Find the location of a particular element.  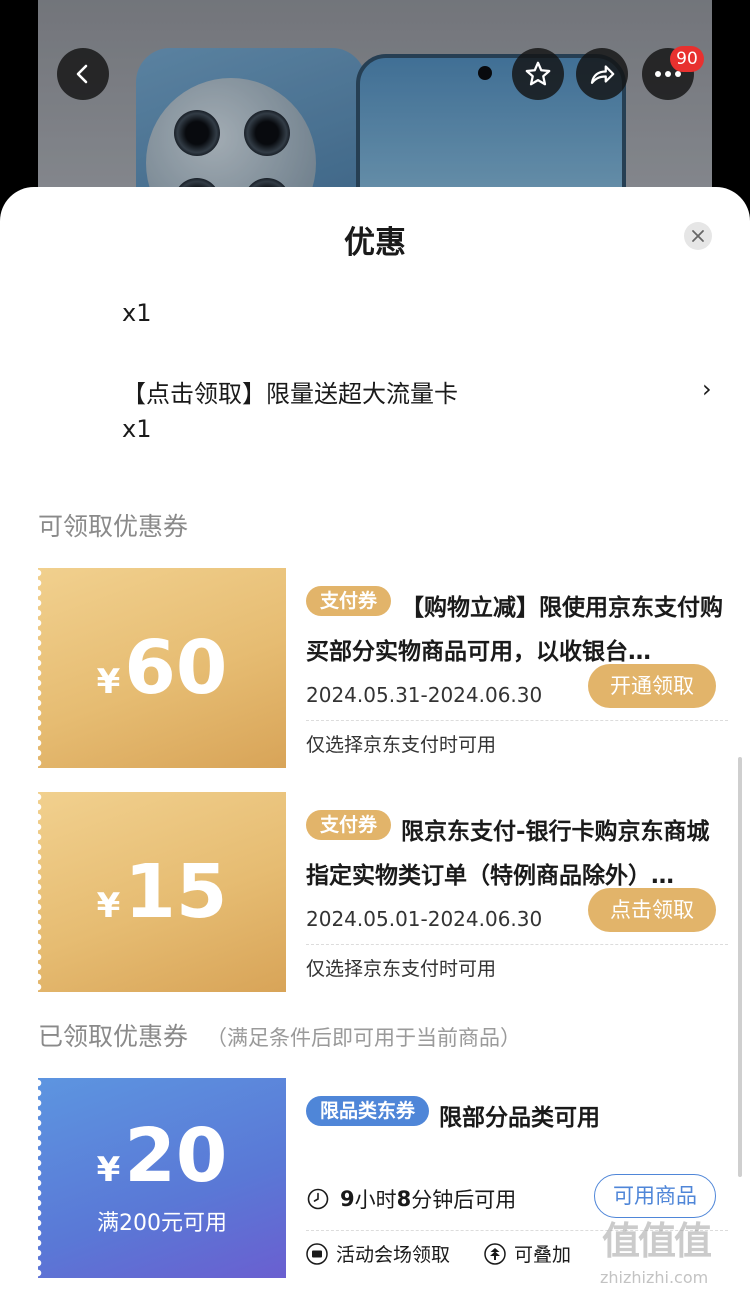

coupon-amount-panel: ¥ 15 is located at coordinates (162, 892).